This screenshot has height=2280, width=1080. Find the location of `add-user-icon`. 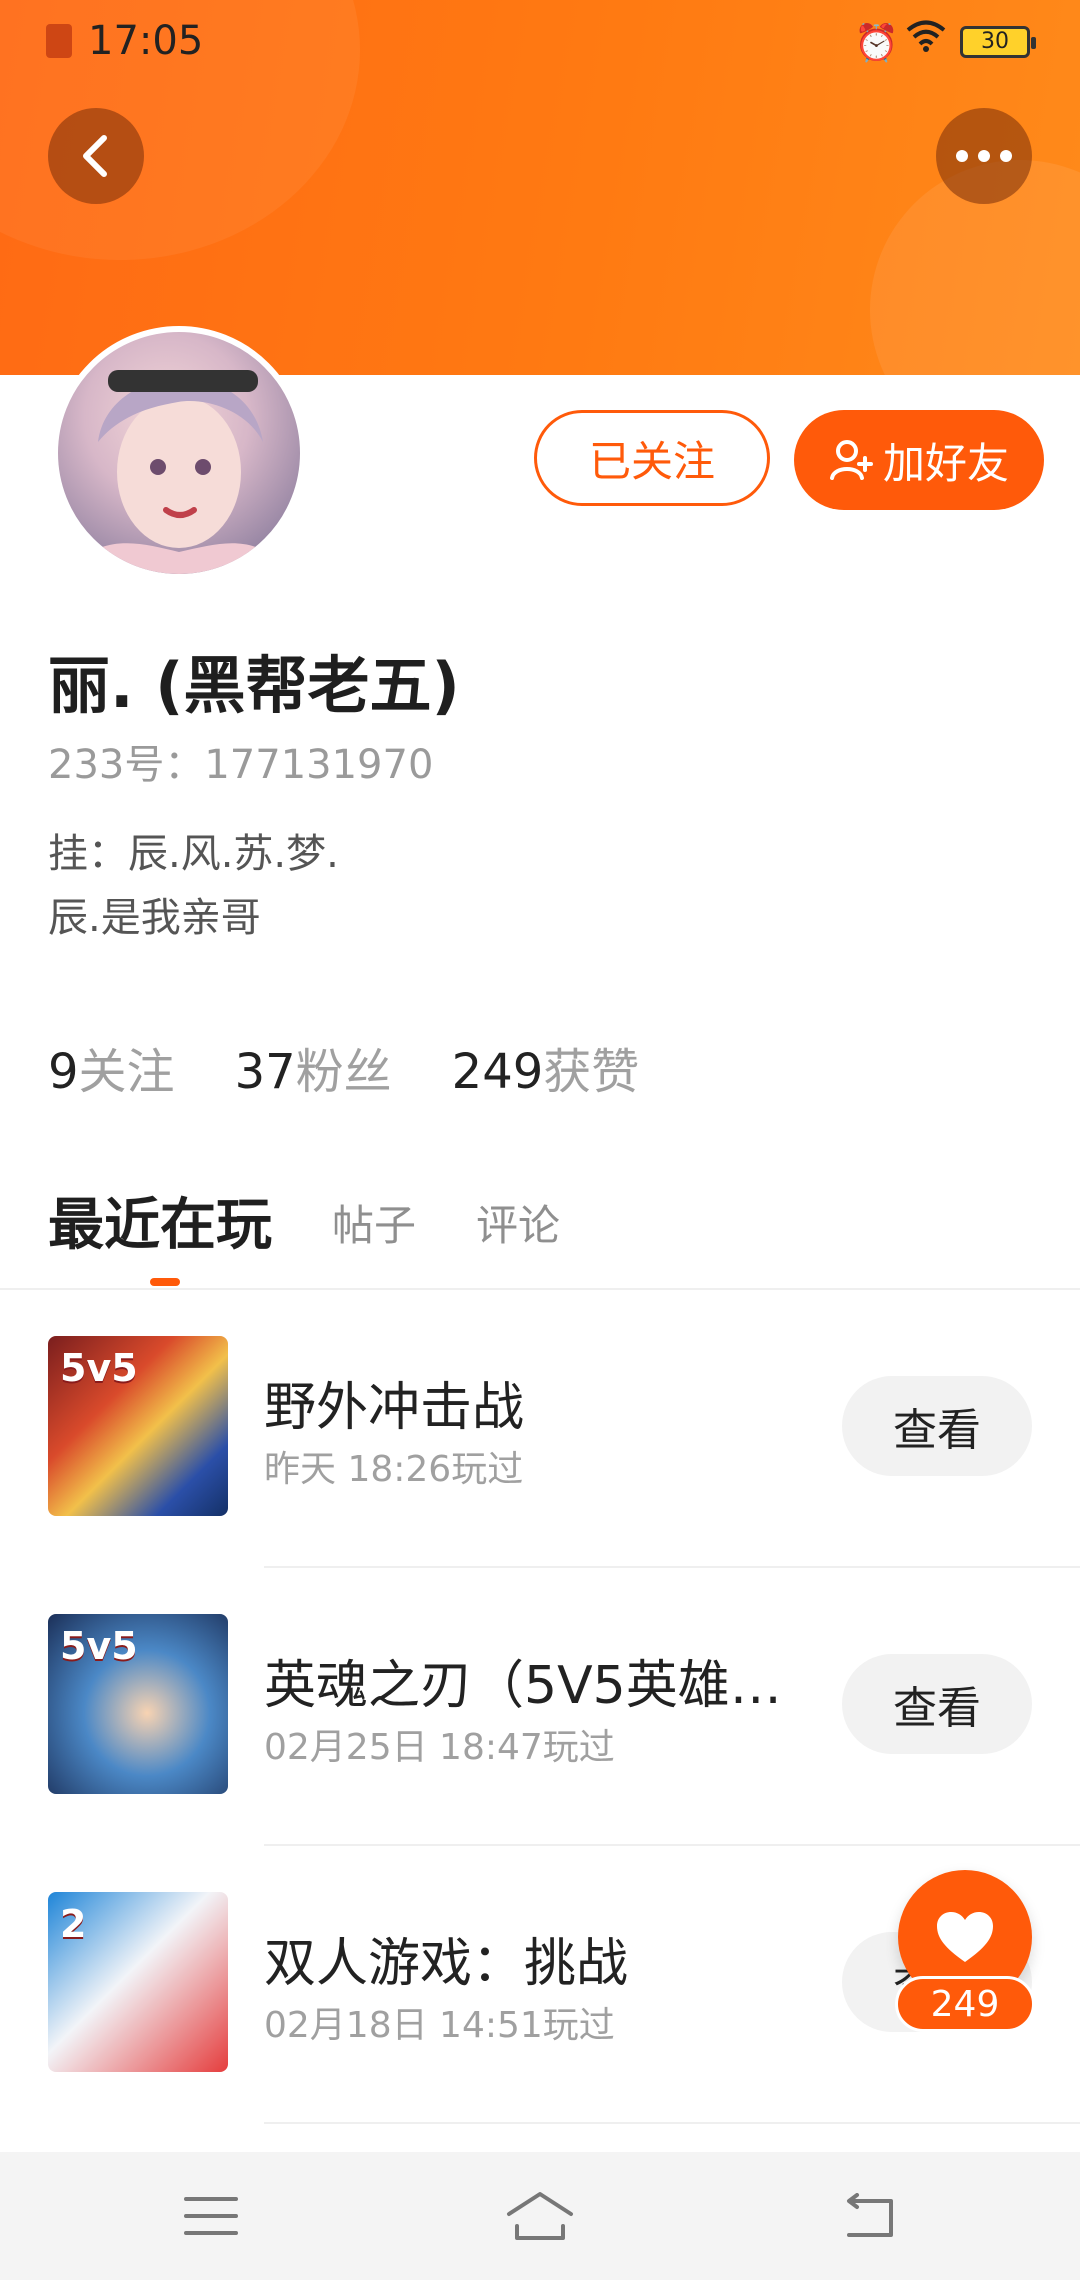

add-user-icon is located at coordinates (851, 460).